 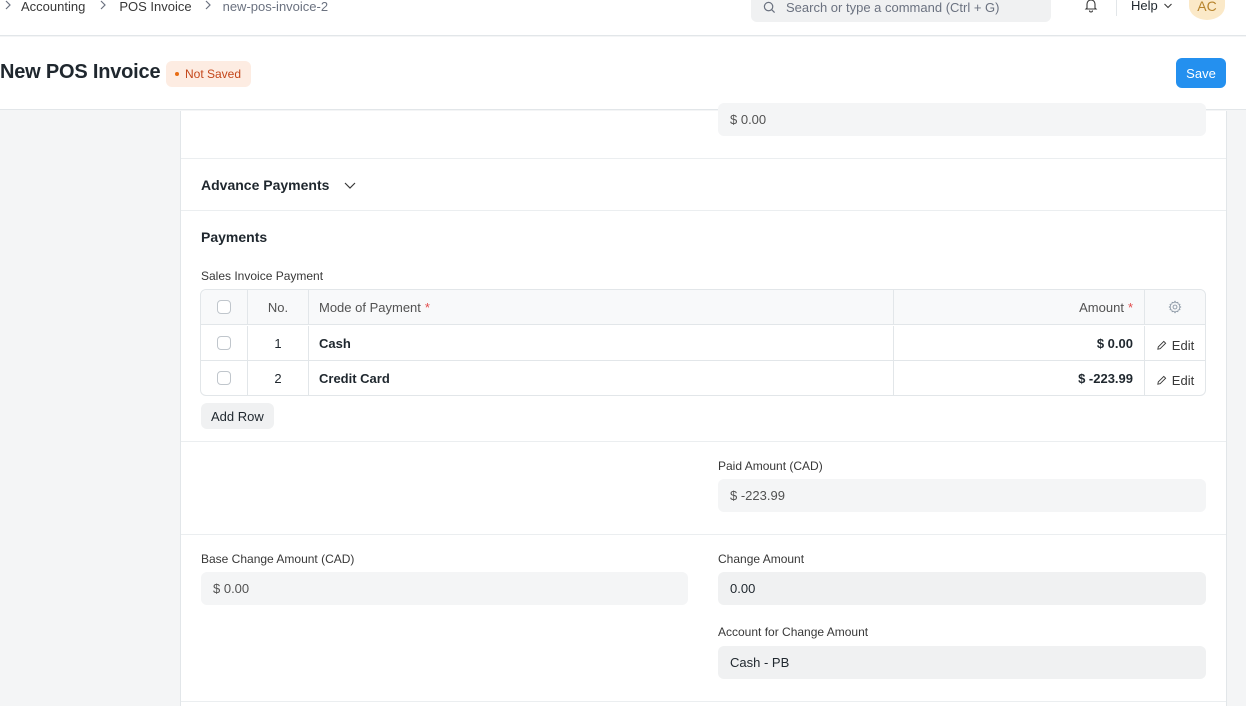 What do you see at coordinates (278, 378) in the screenshot?
I see `row-number: 2` at bounding box center [278, 378].